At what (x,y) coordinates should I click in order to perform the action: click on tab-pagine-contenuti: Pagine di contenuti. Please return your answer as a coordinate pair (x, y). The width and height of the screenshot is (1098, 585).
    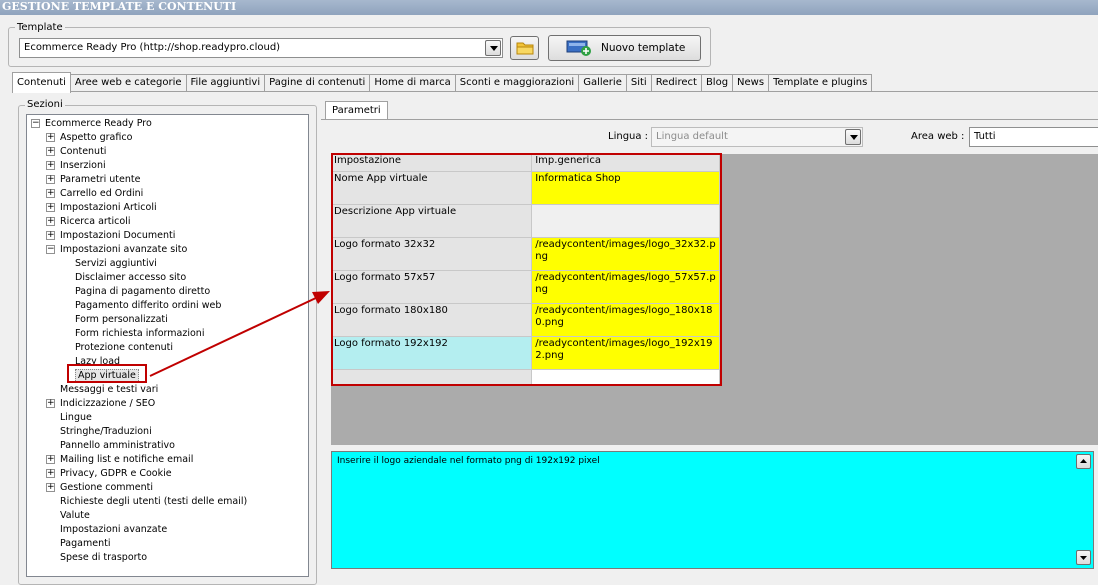
    Looking at the image, I should click on (317, 83).